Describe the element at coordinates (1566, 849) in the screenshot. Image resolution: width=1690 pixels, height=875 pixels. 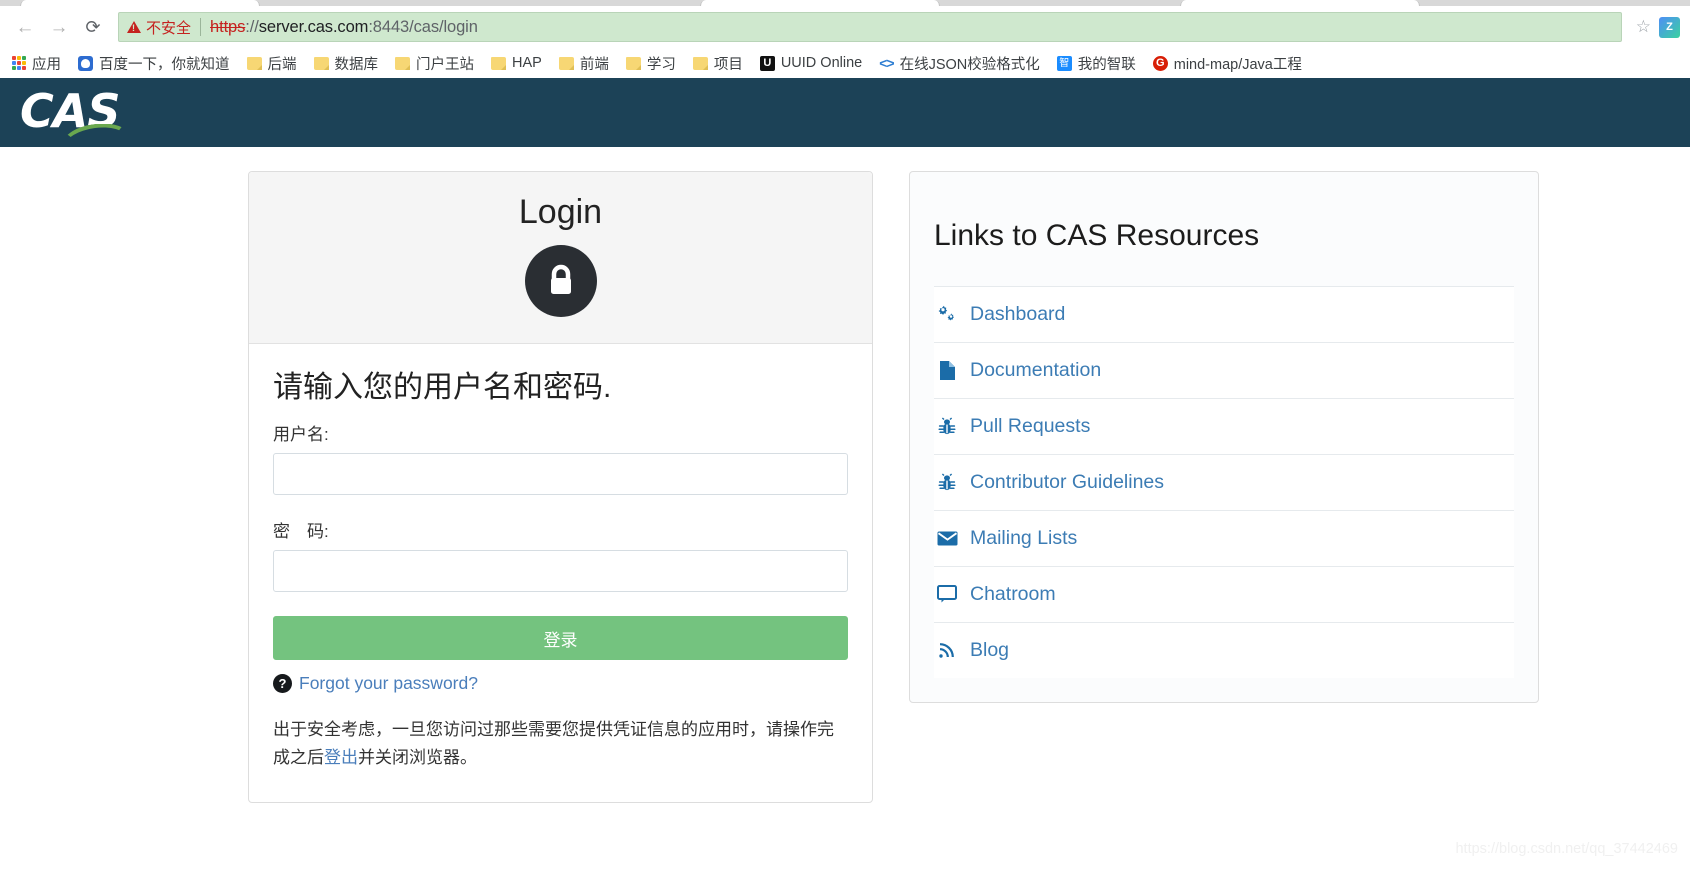
I see `watermark: https://blog.csdn.net/qq_37442469` at that location.